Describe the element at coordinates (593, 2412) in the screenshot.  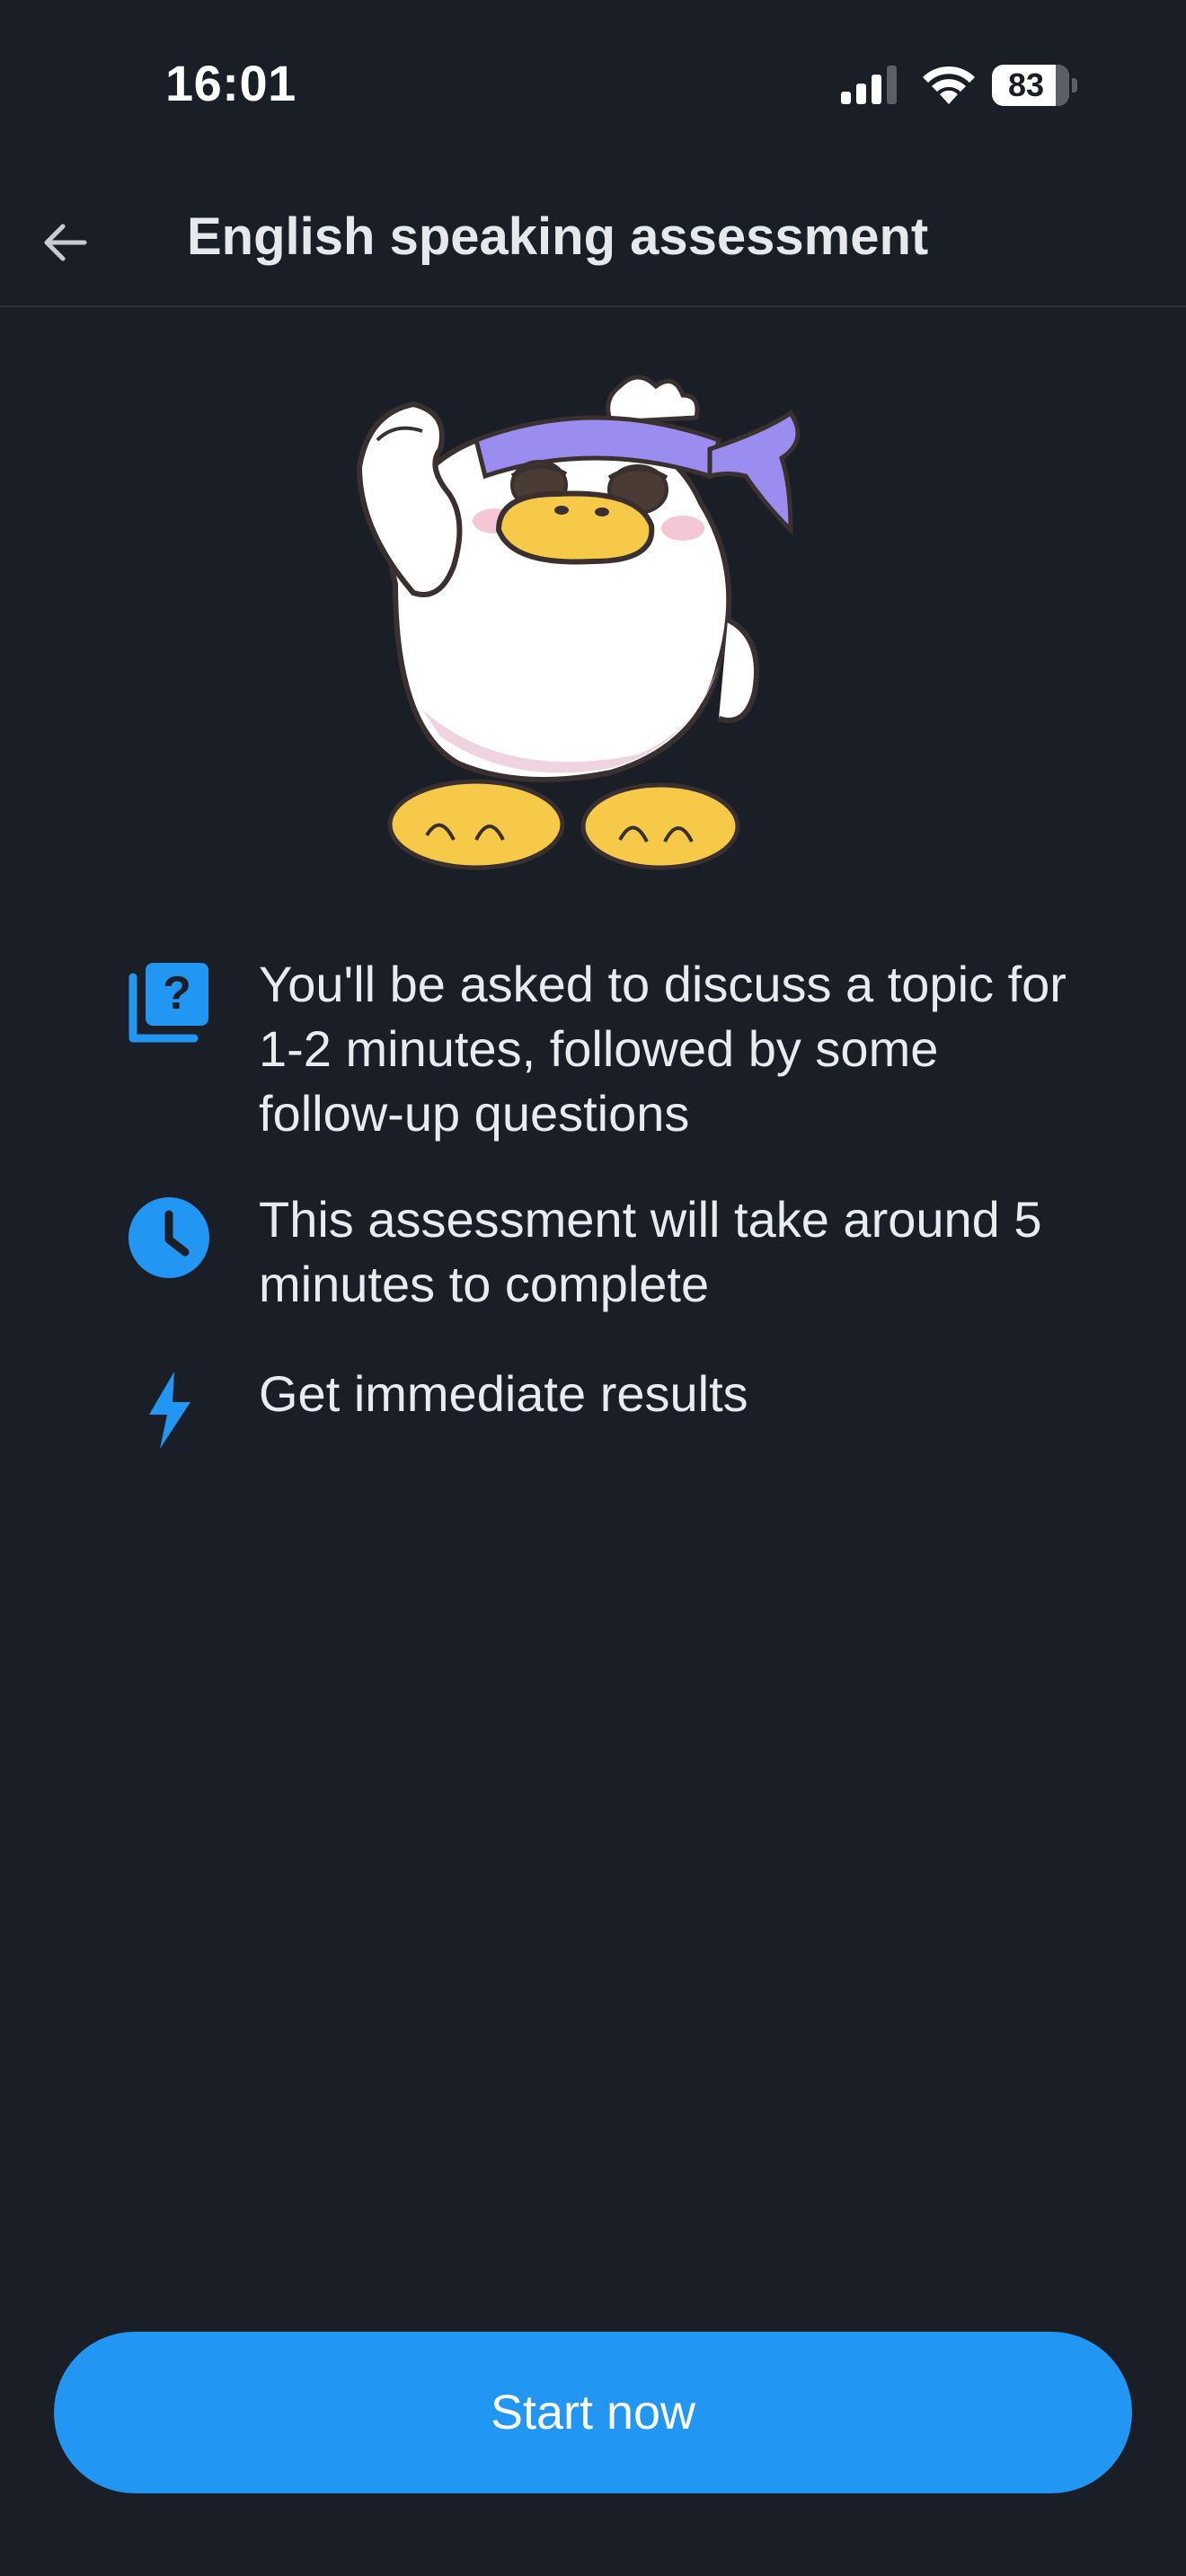
I see `start-now-button: Start now` at that location.